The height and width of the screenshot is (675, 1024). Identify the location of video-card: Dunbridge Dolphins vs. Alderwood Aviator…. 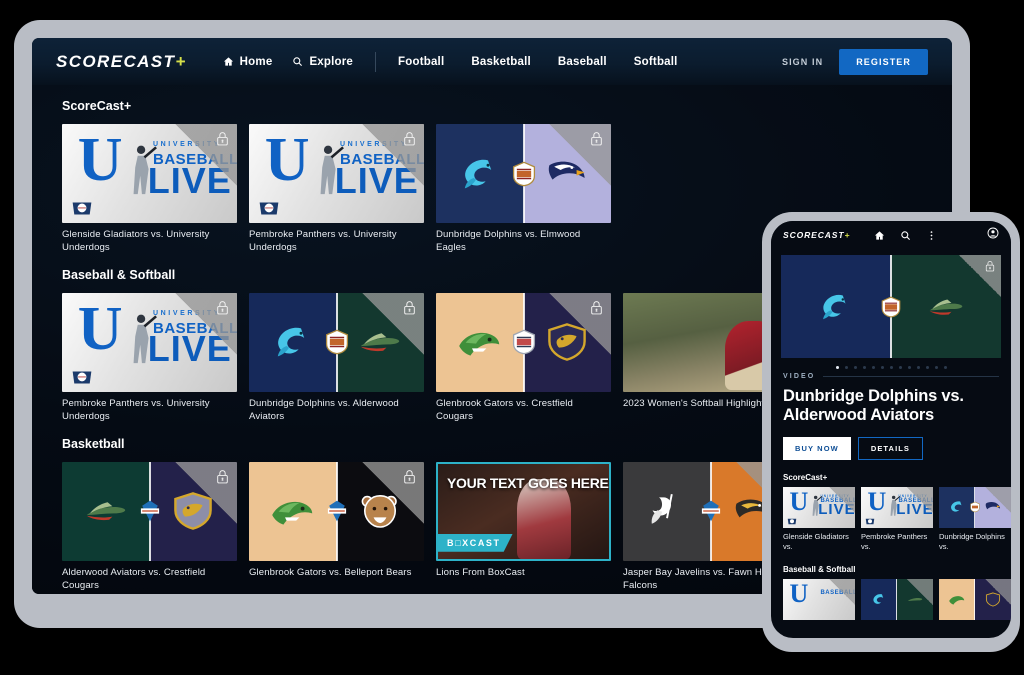
(336, 358).